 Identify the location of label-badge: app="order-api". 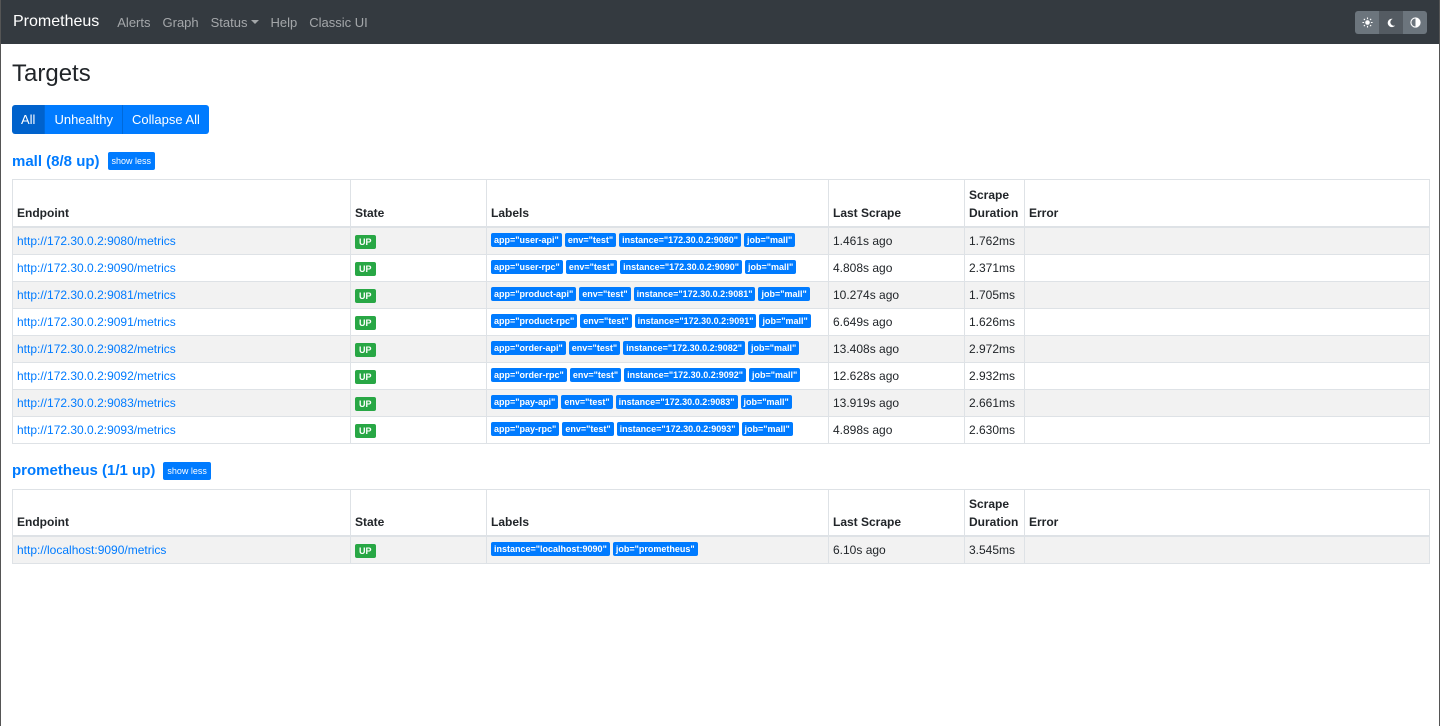
(528, 347).